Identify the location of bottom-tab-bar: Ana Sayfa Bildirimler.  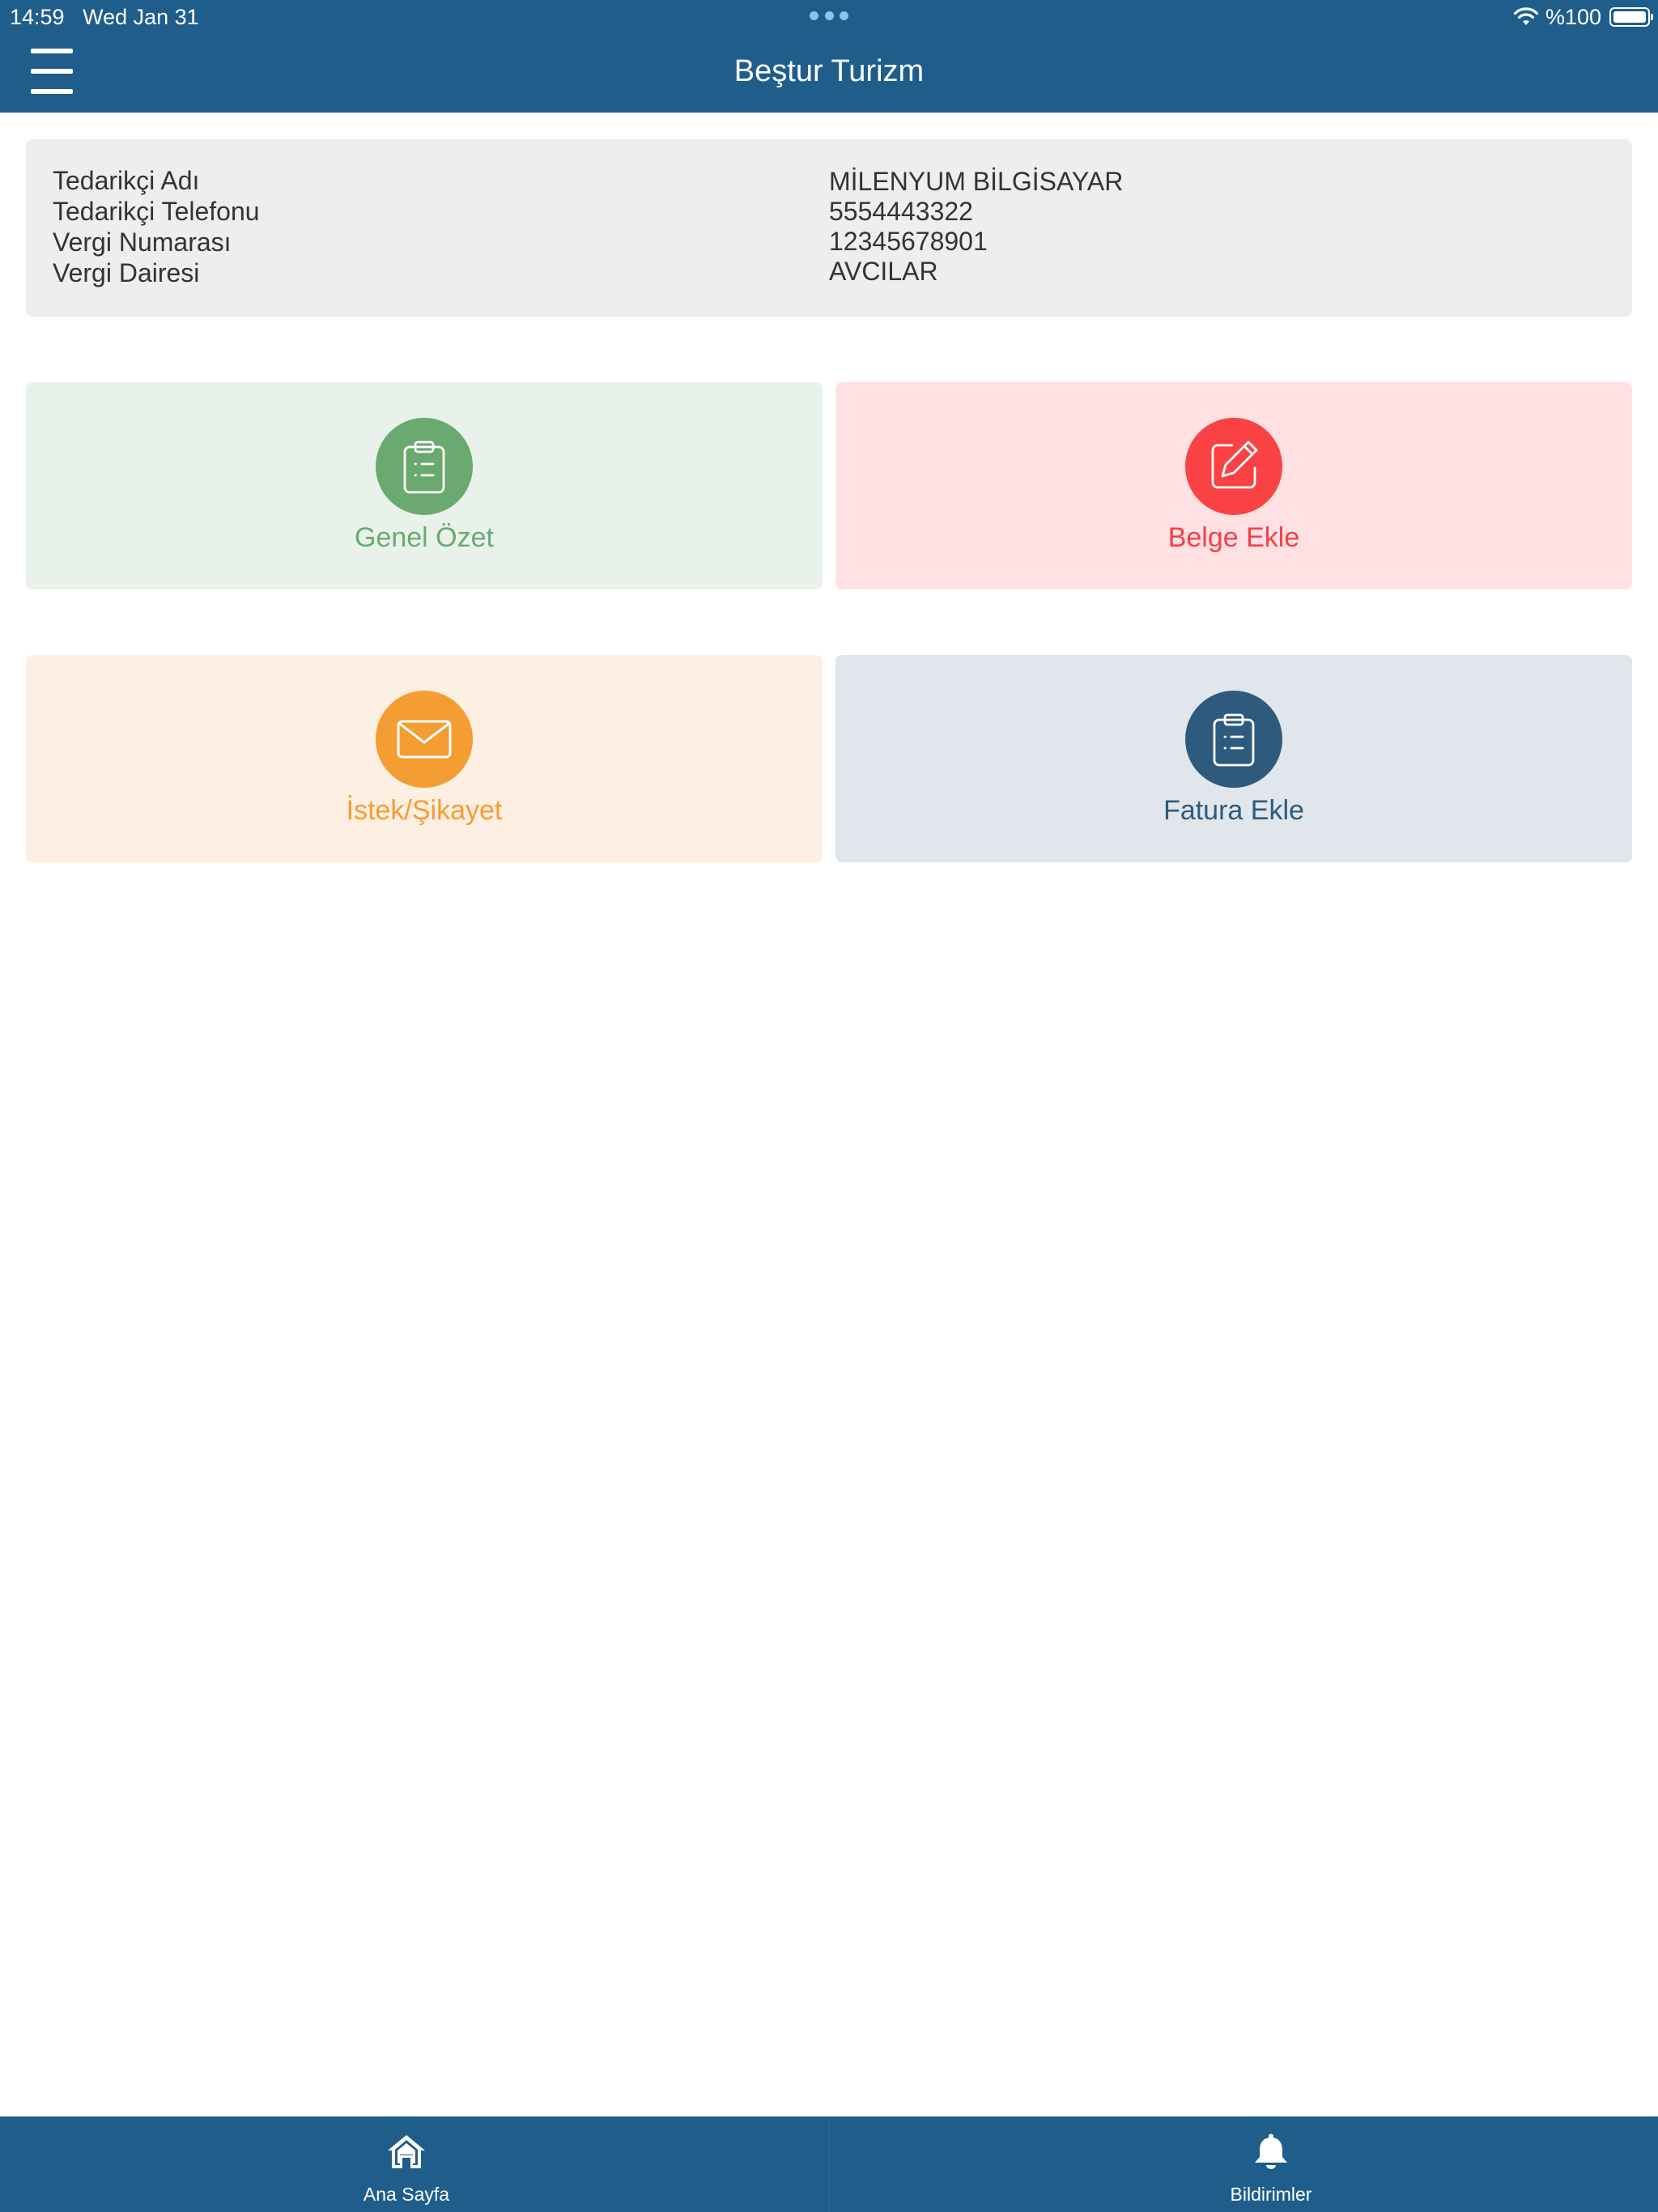
(829, 2164).